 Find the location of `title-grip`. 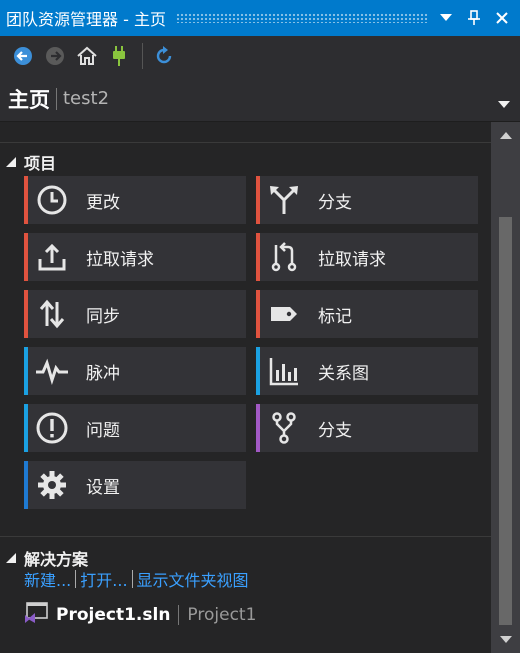

title-grip is located at coordinates (301, 18).